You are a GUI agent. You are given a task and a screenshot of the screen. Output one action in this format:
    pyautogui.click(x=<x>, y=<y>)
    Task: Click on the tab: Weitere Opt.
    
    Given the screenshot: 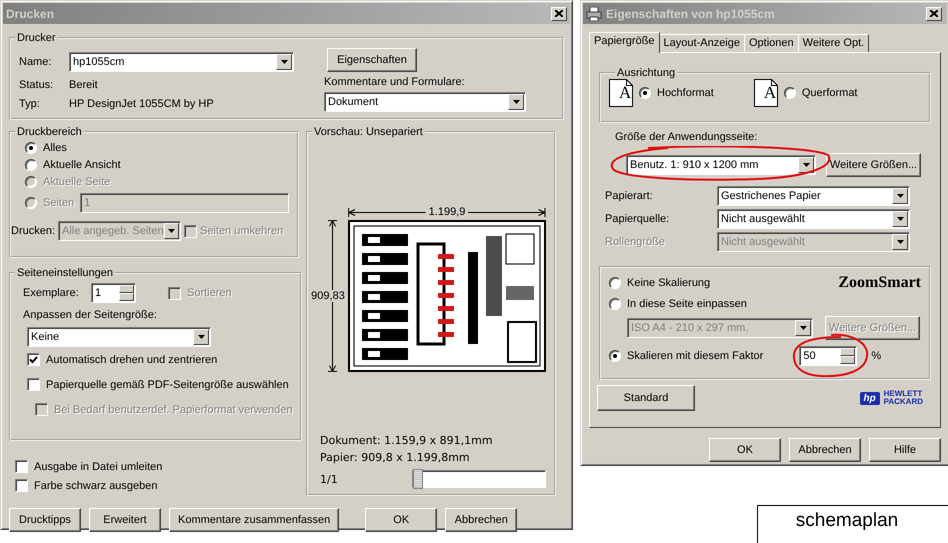 What is the action you would take?
    pyautogui.click(x=834, y=43)
    